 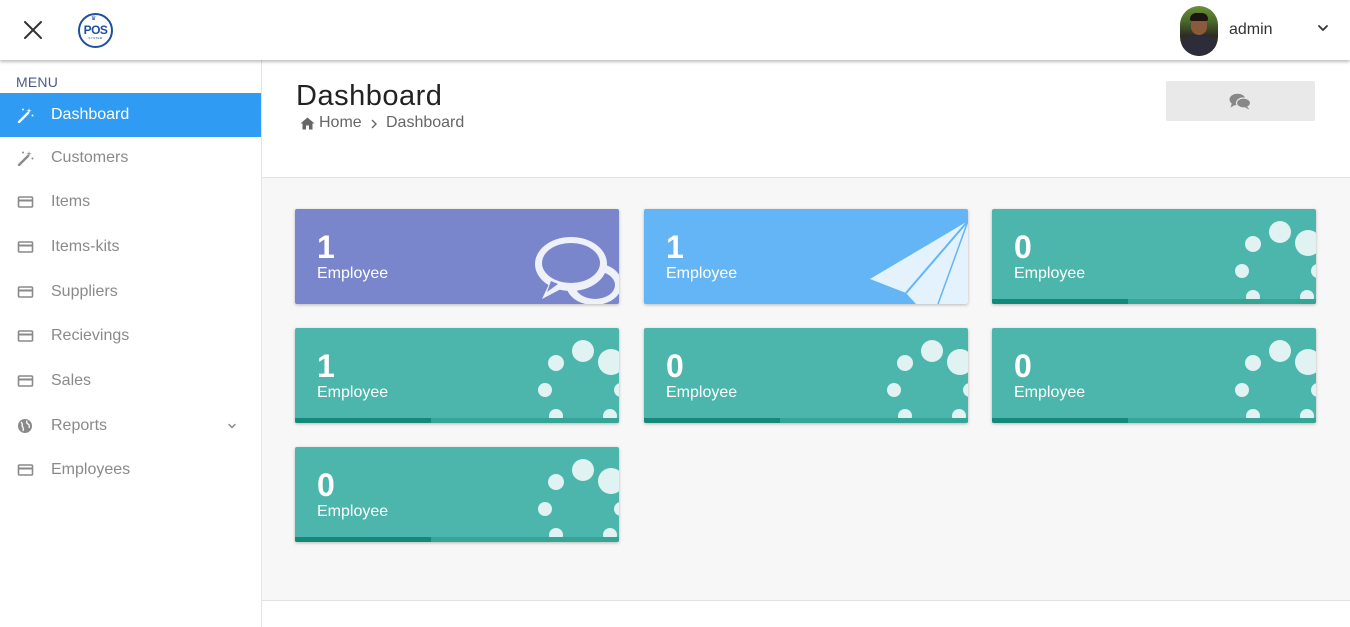 I want to click on logo-text: POS, so click(x=95, y=30).